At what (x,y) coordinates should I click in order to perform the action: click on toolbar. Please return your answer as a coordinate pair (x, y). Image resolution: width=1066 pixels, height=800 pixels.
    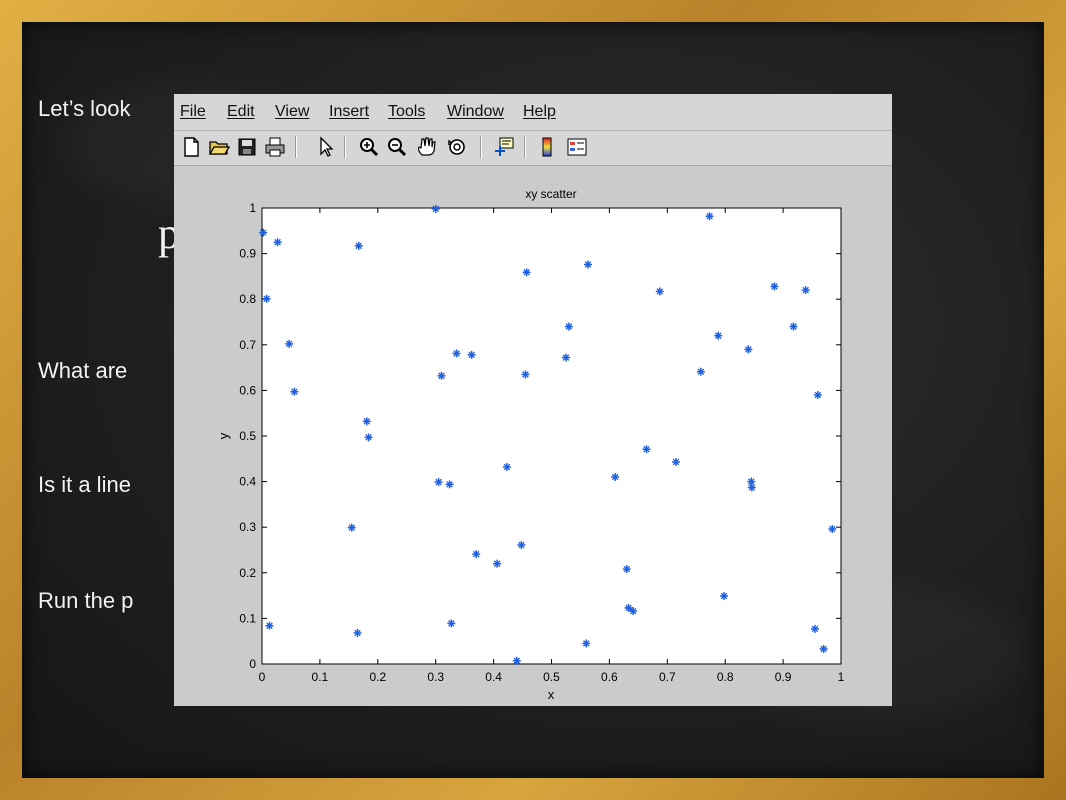
    Looking at the image, I should click on (533, 148).